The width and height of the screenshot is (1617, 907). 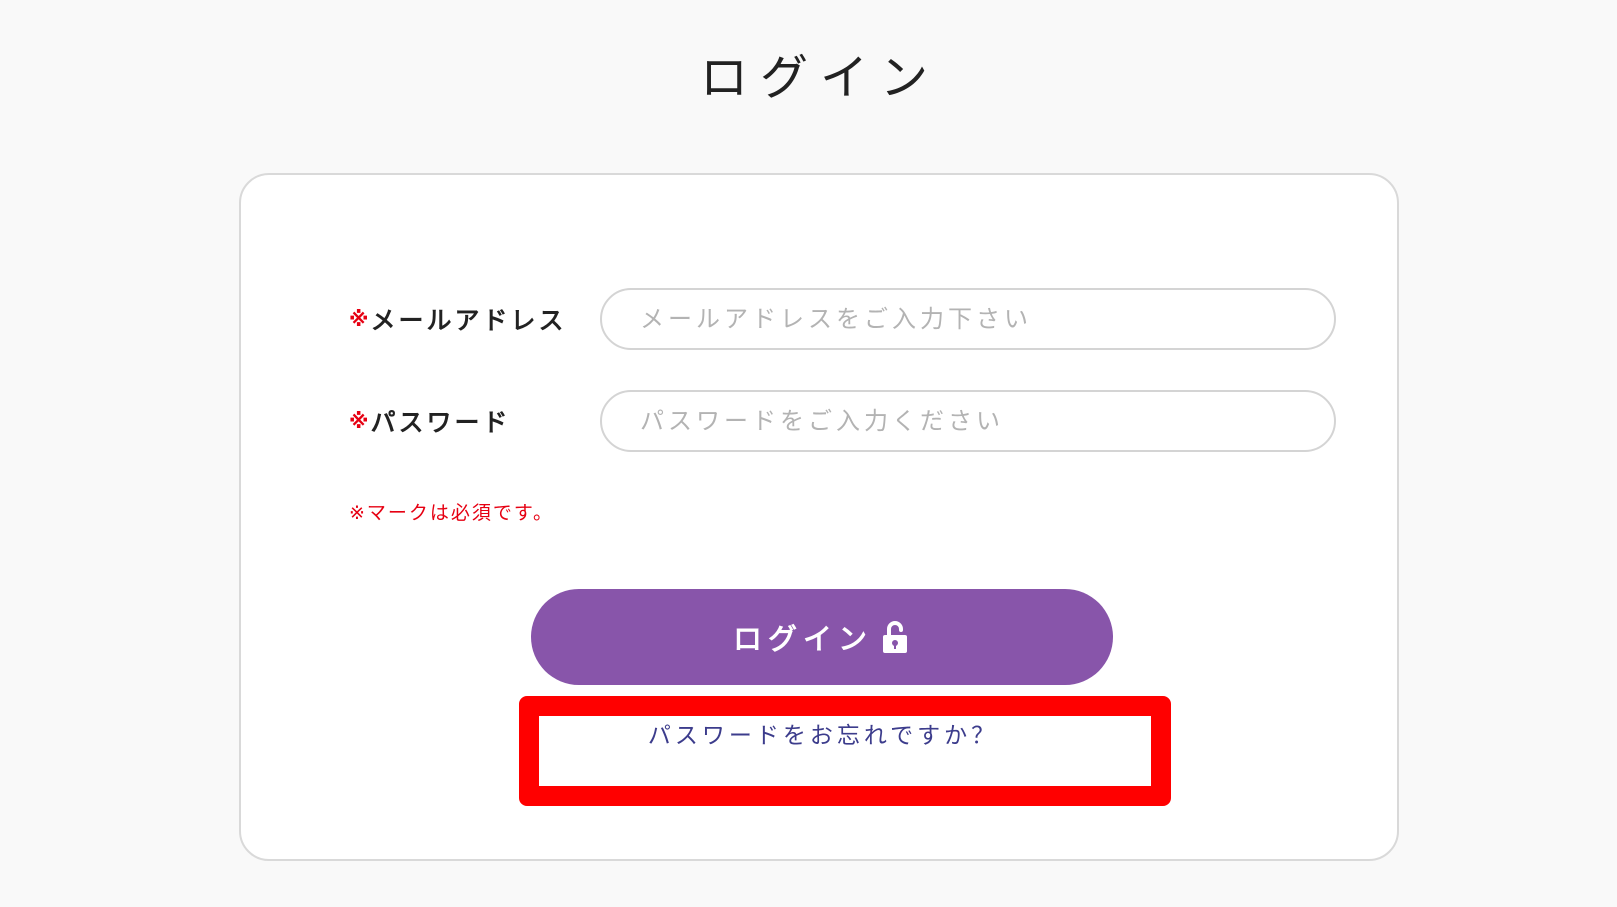 What do you see at coordinates (468, 320) in the screenshot?
I see `email-label-text: メールアドレス` at bounding box center [468, 320].